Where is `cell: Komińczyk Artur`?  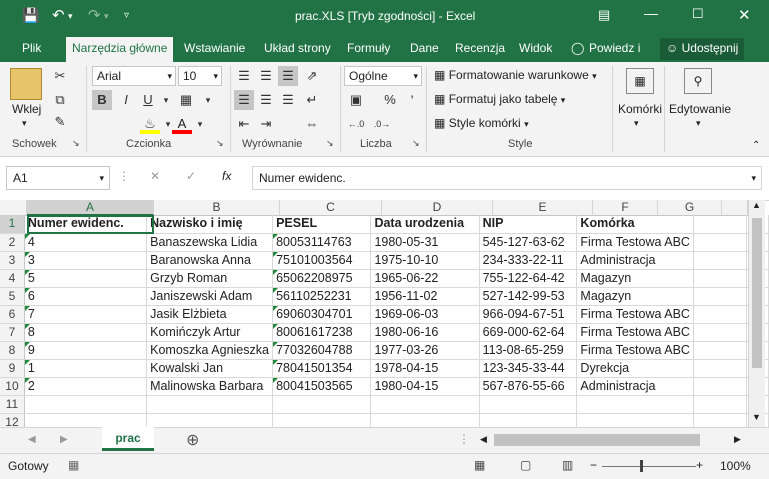
cell: Komińczyk Artur is located at coordinates (210, 332).